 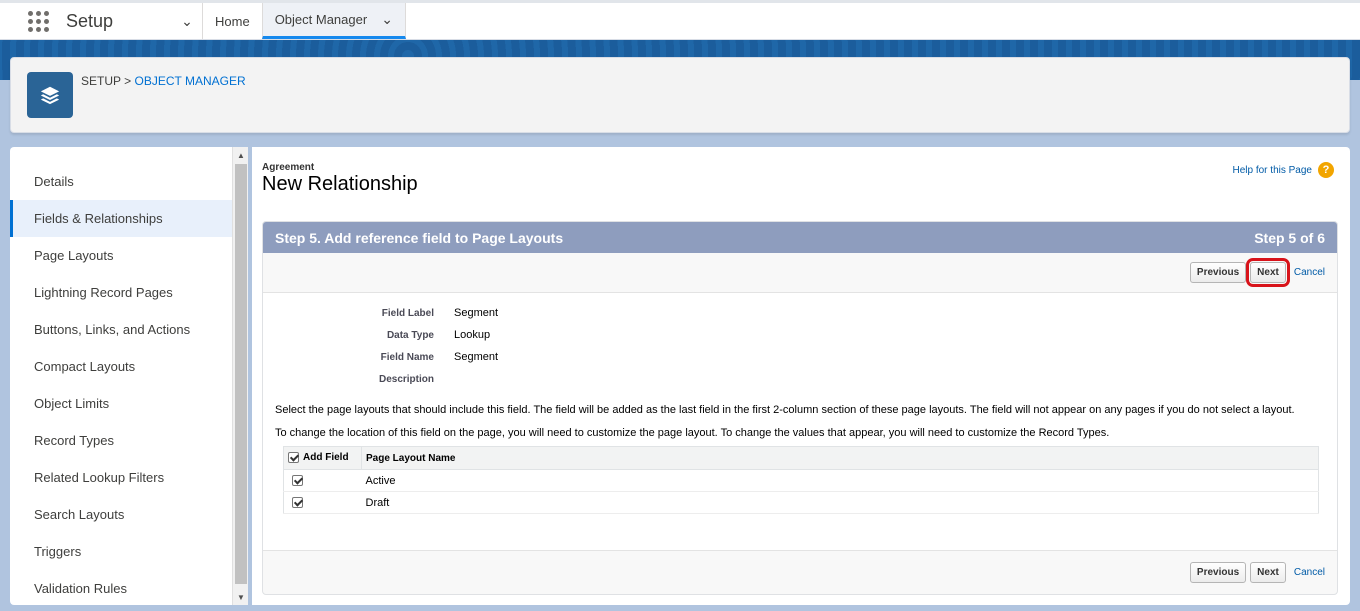 I want to click on step-counter: Step 5 of 6, so click(x=1289, y=237).